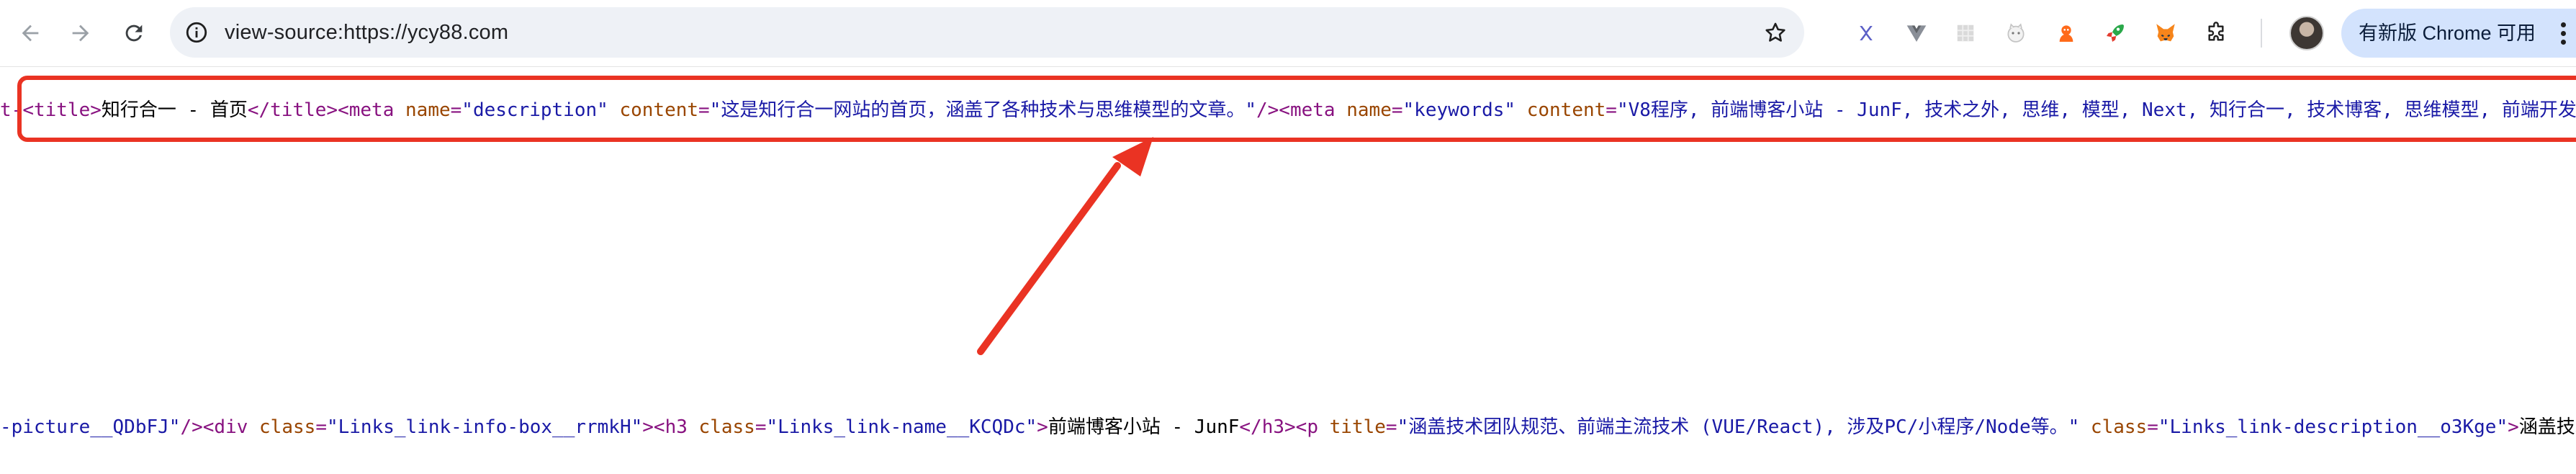  Describe the element at coordinates (1065, 246) in the screenshot. I see `annotation-arrow-icon` at that location.